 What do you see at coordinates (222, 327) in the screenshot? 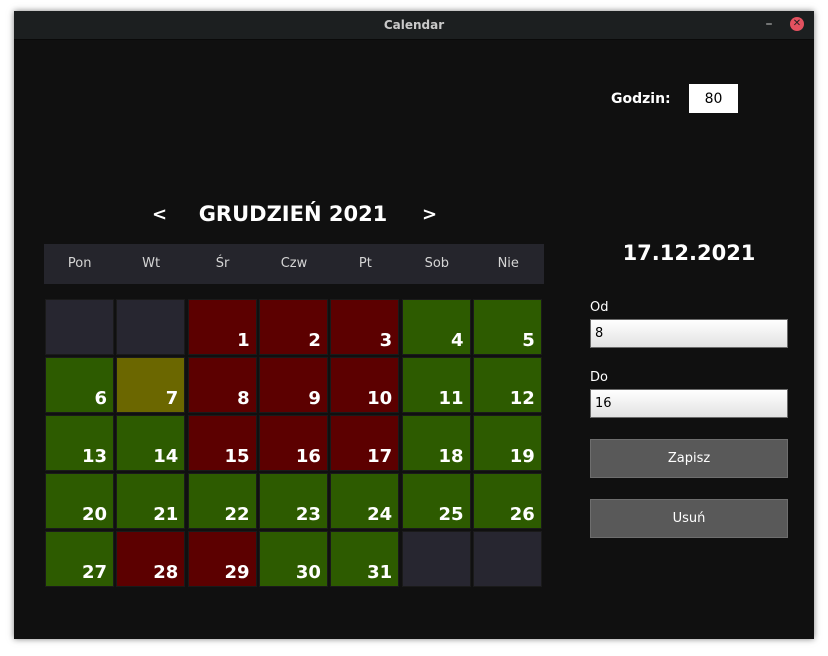
I see `day-cell: 1` at bounding box center [222, 327].